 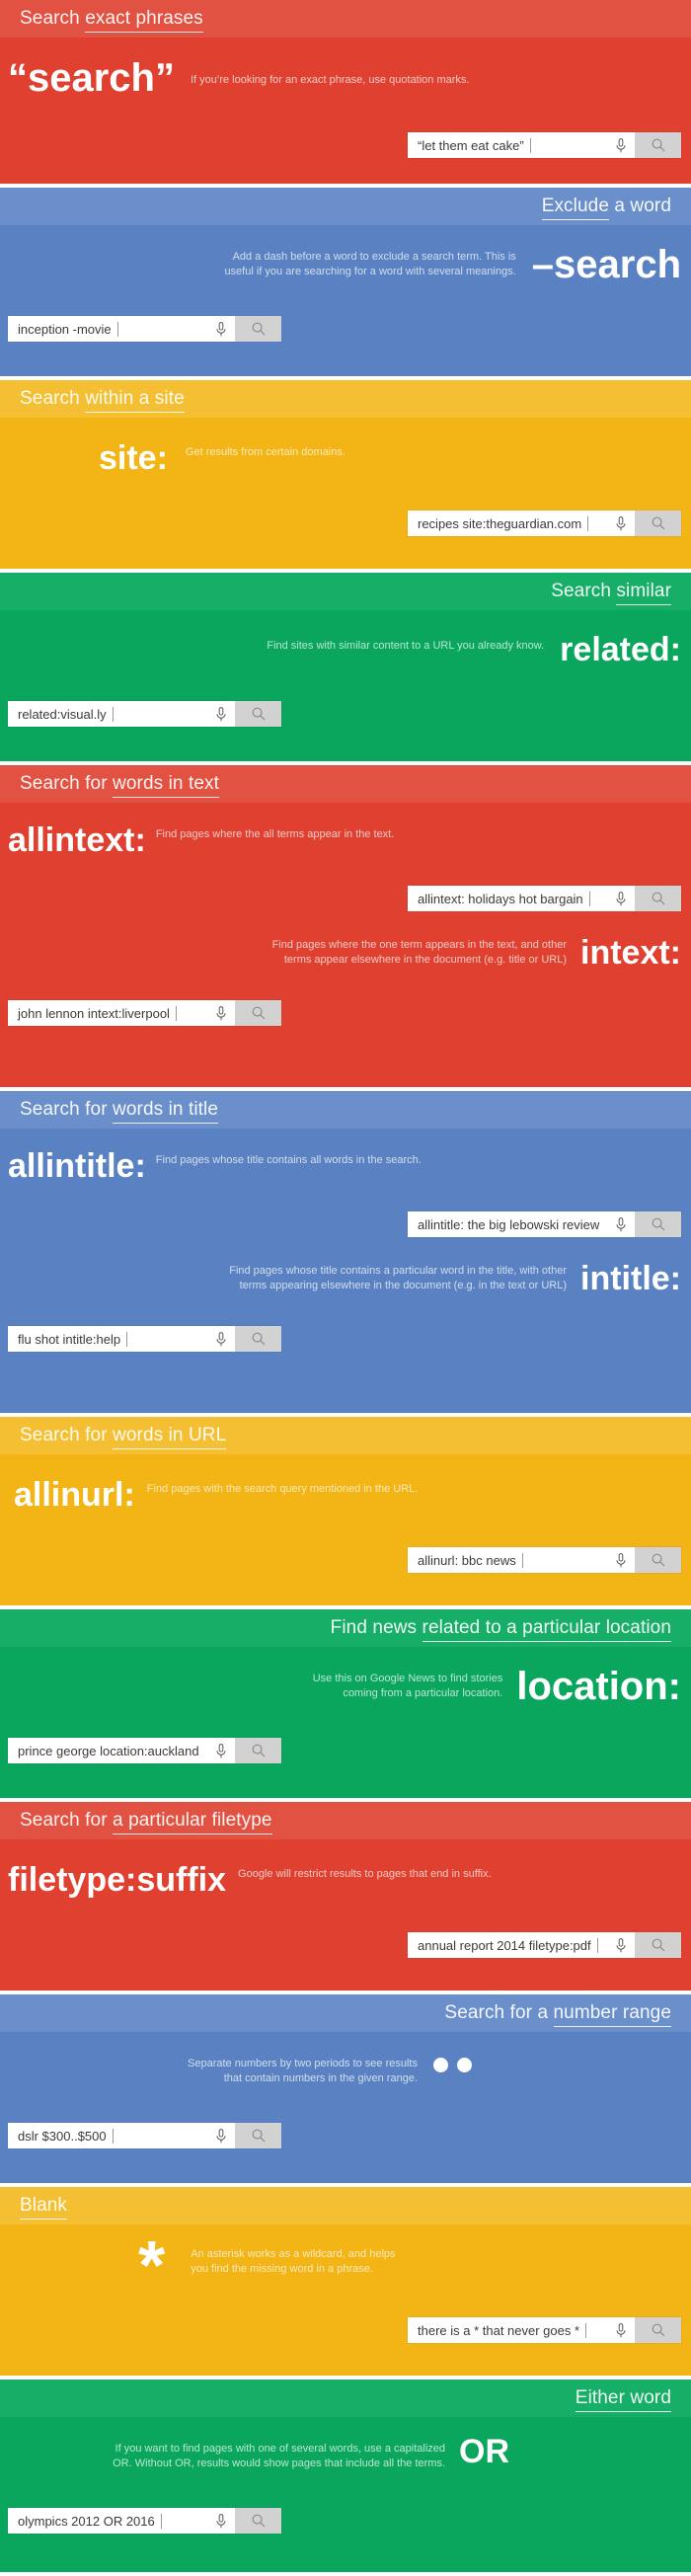 I want to click on search-bar: dslr $300..$500, so click(x=144, y=2135).